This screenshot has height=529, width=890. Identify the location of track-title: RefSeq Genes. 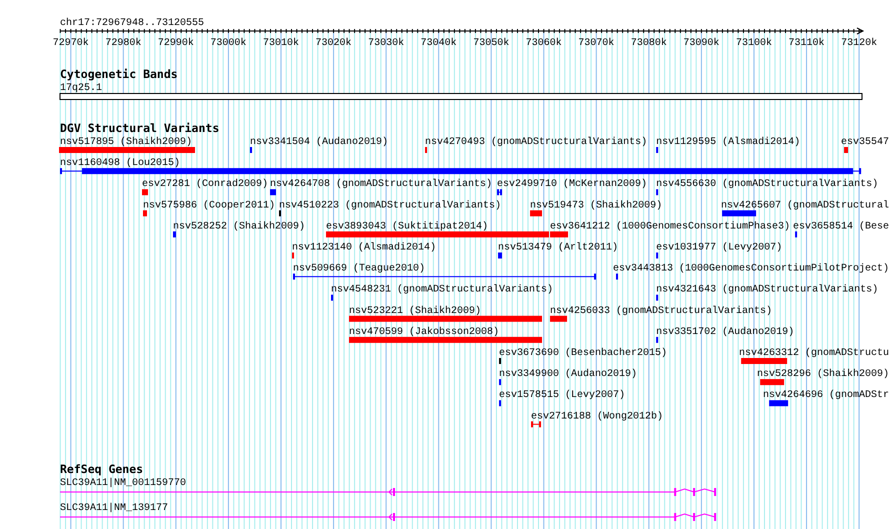
(102, 469).